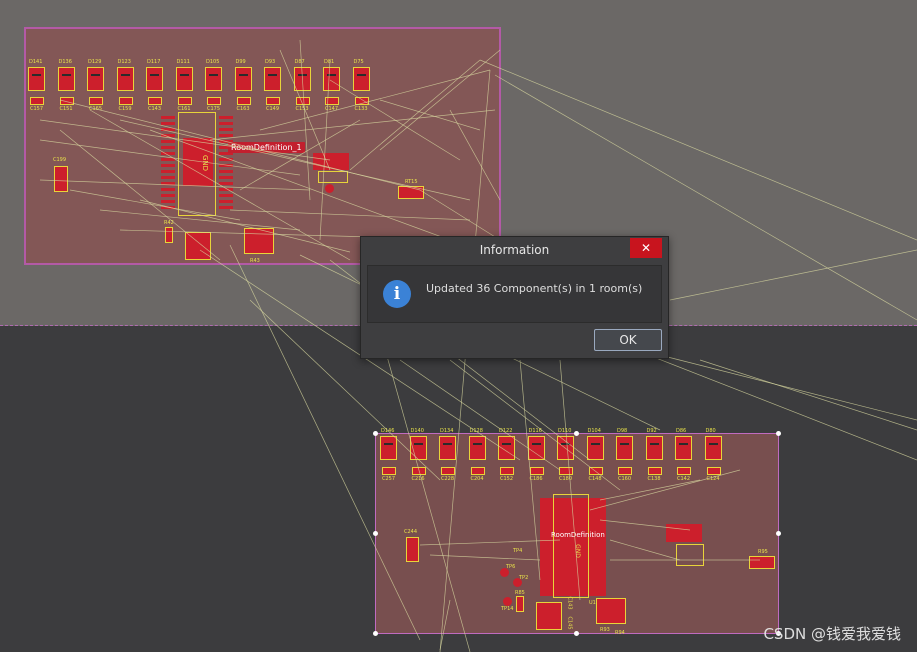 Image resolution: width=917 pixels, height=652 pixels. Describe the element at coordinates (332, 109) in the screenshot. I see `room1-cap-label: C147` at that location.